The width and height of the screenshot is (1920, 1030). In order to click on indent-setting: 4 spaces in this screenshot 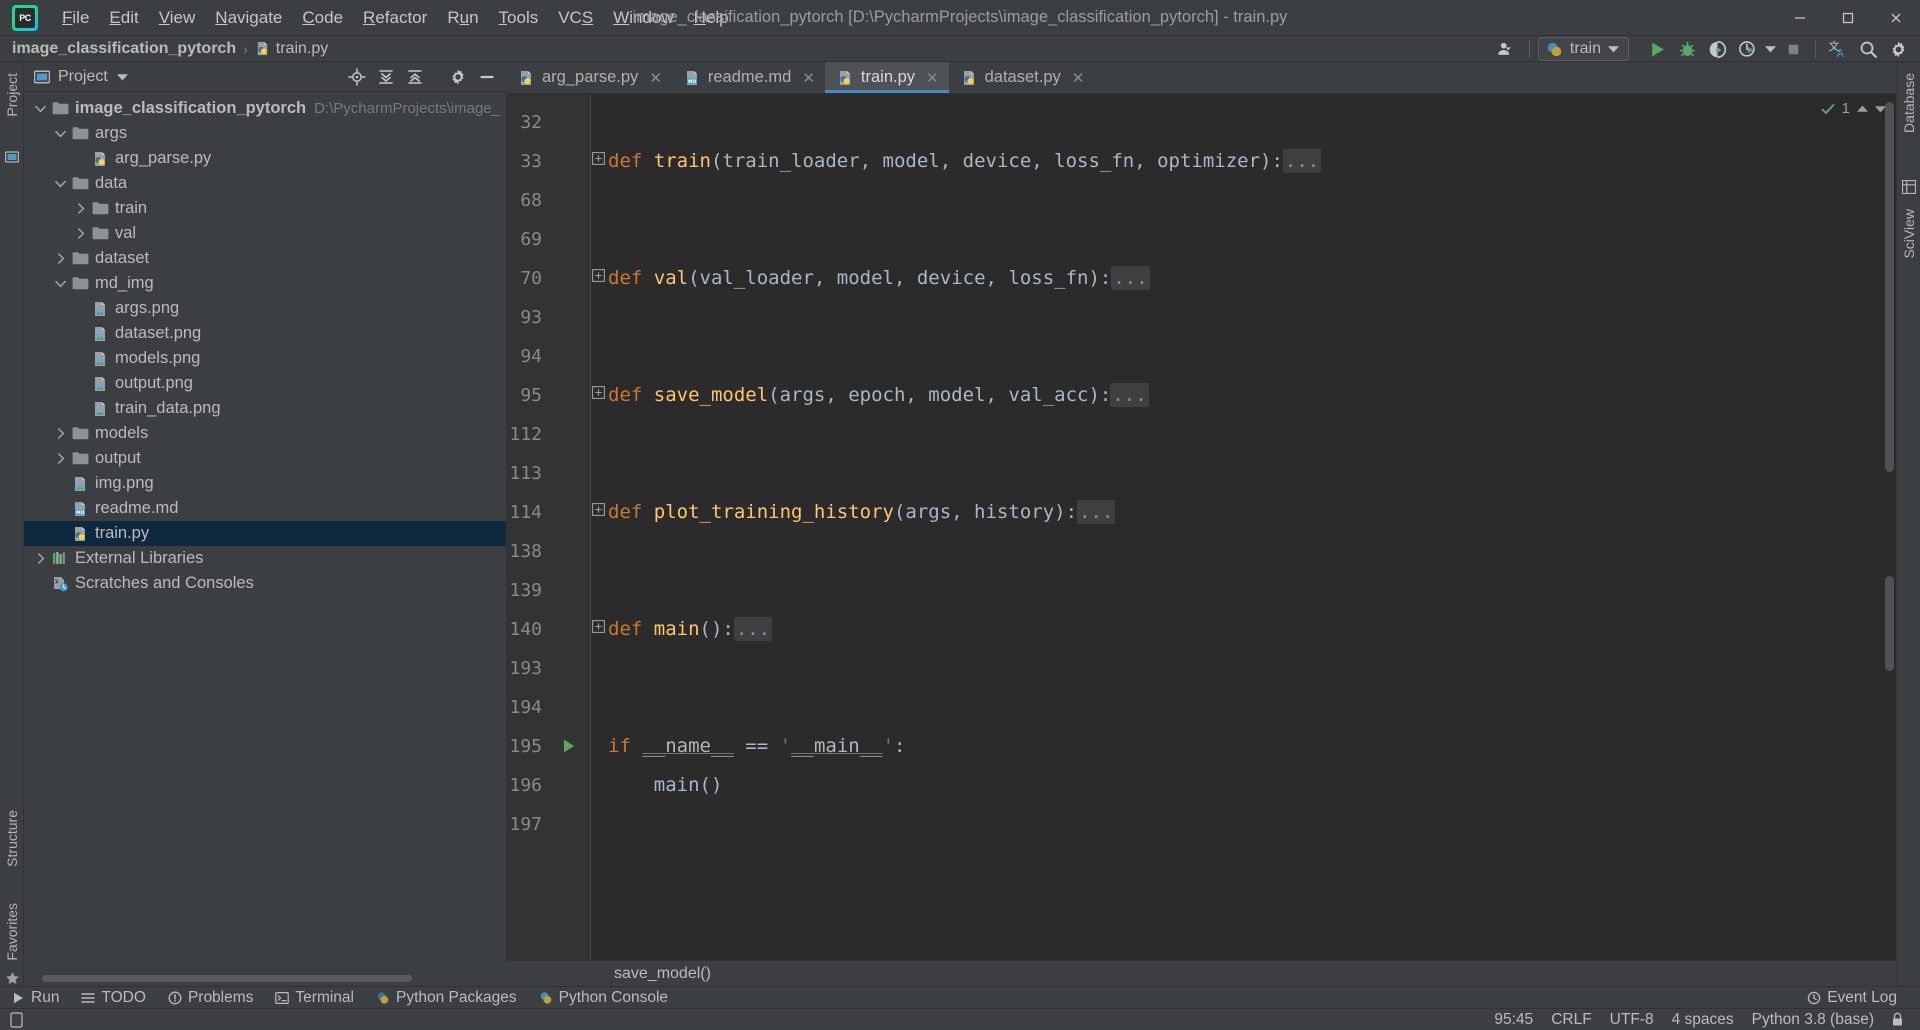, I will do `click(1703, 1019)`.